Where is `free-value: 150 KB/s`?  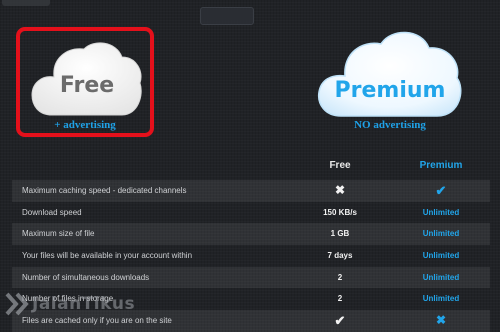
free-value: 150 KB/s is located at coordinates (340, 212).